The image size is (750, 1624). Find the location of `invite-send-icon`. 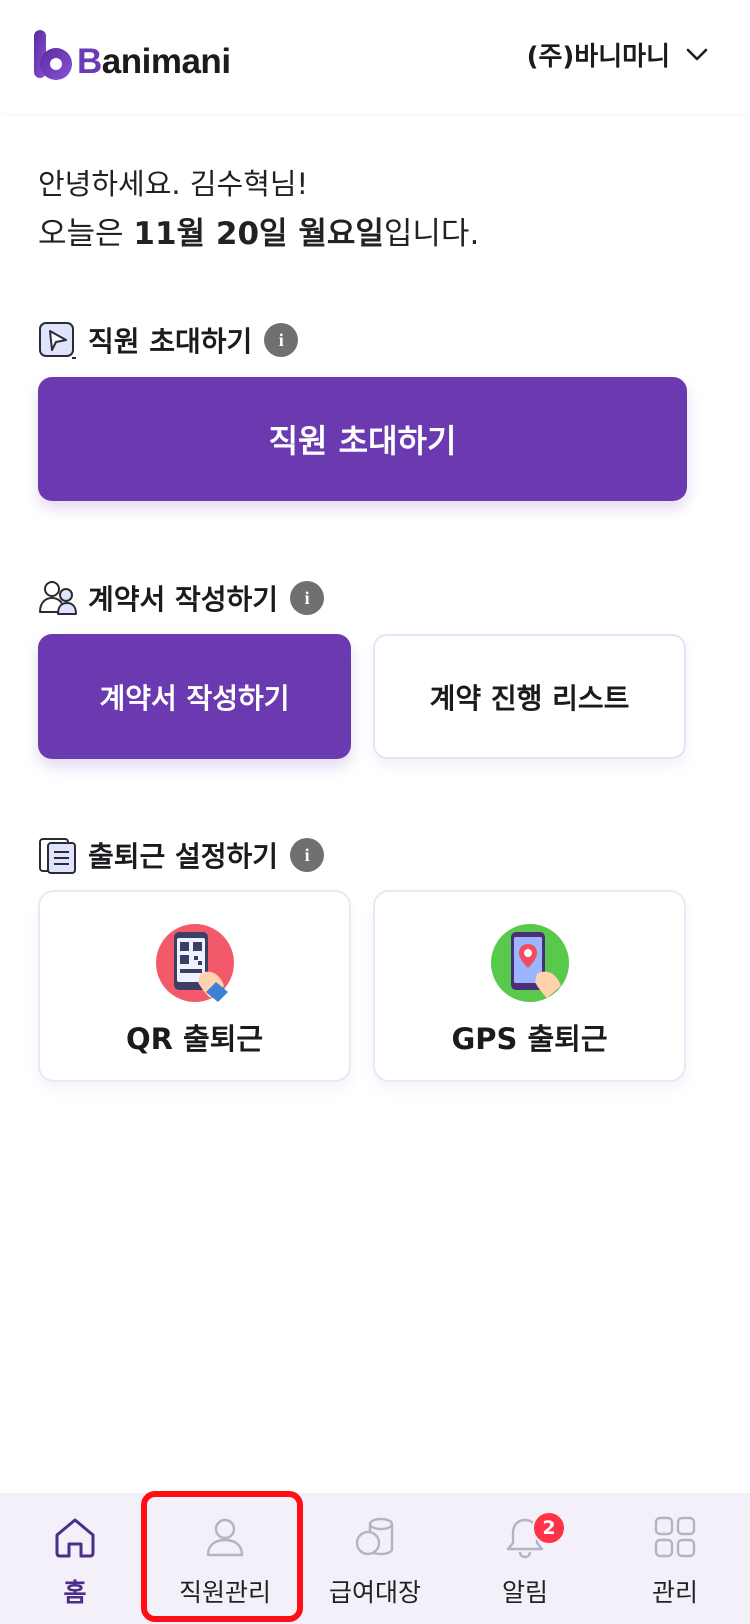

invite-send-icon is located at coordinates (57, 340).